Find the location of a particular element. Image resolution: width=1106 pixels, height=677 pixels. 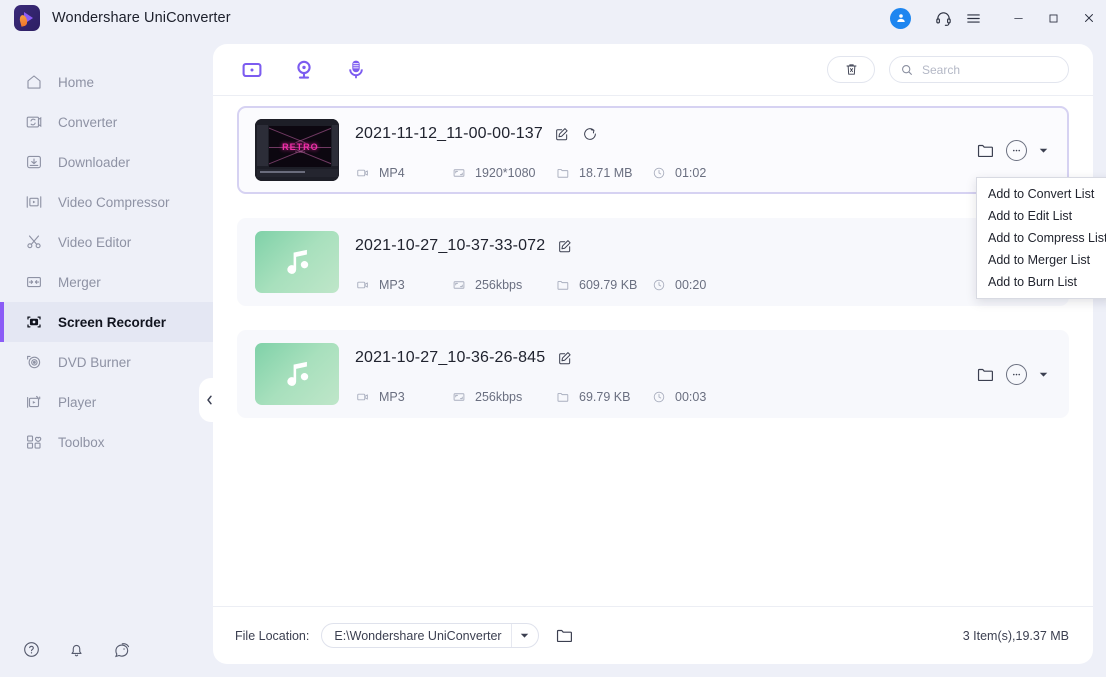

search-icon is located at coordinates (907, 70).